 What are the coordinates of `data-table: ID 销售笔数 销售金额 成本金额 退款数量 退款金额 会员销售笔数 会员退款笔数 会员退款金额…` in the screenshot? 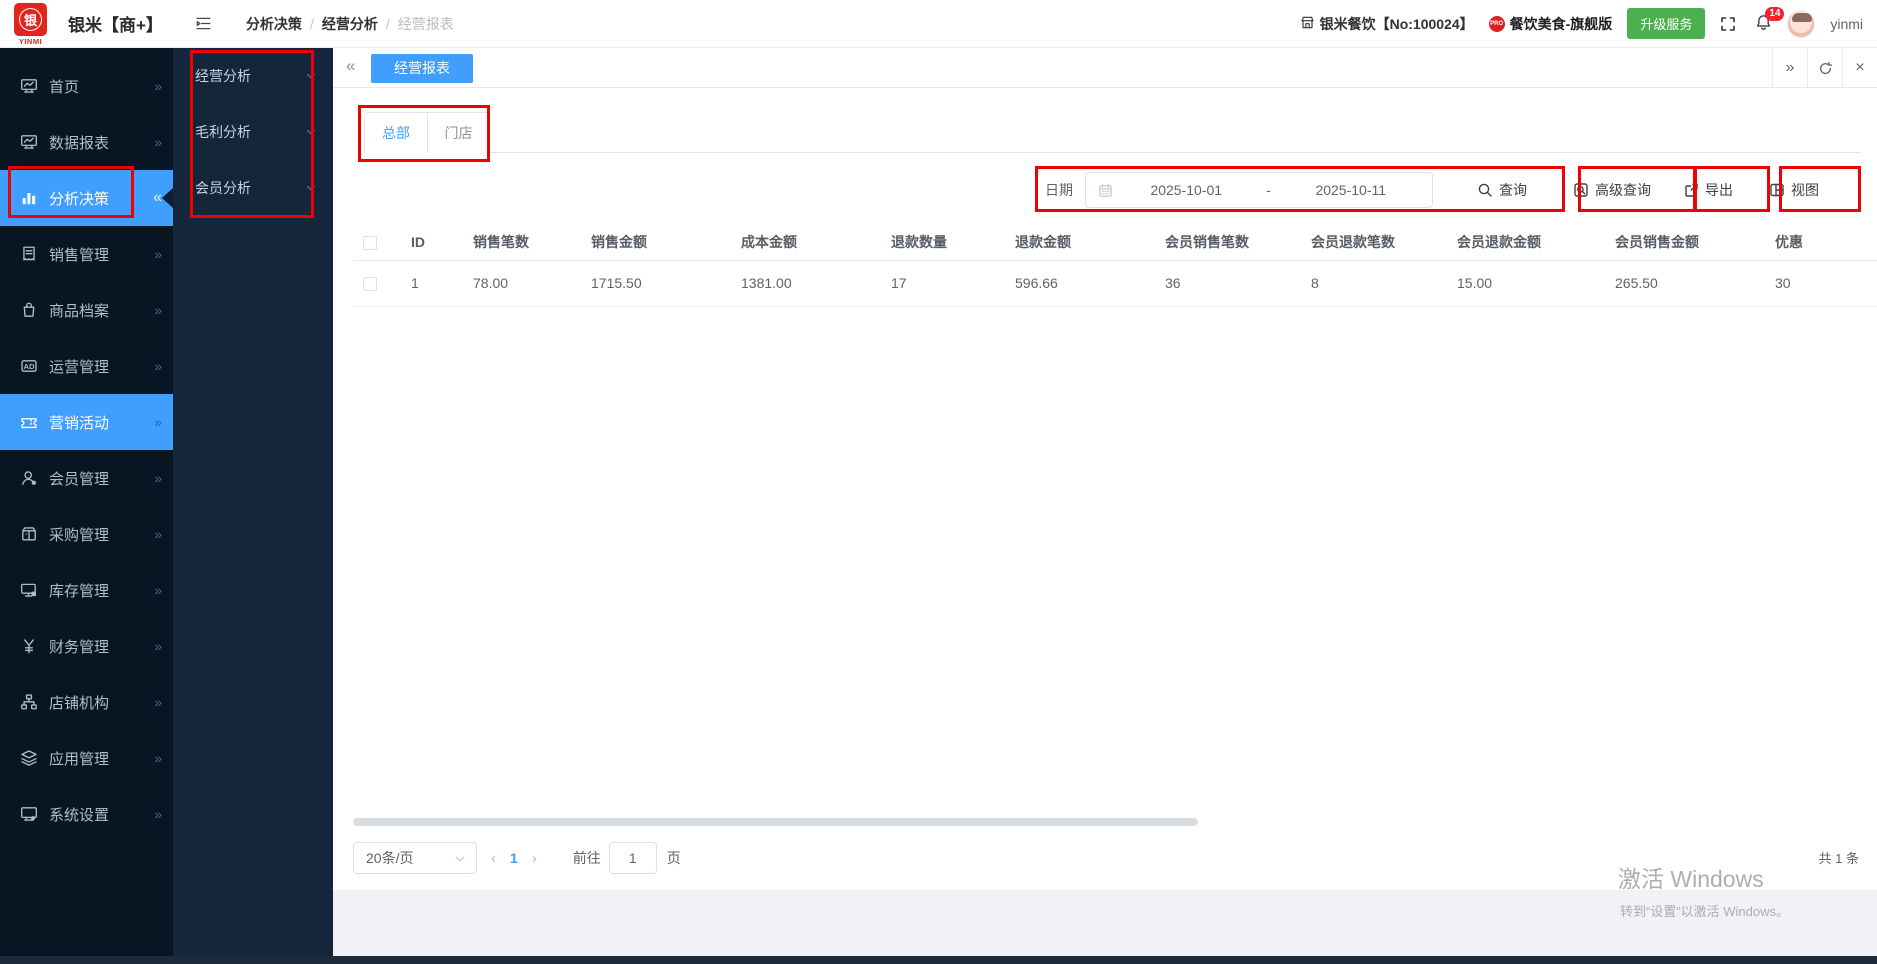 It's located at (1115, 265).